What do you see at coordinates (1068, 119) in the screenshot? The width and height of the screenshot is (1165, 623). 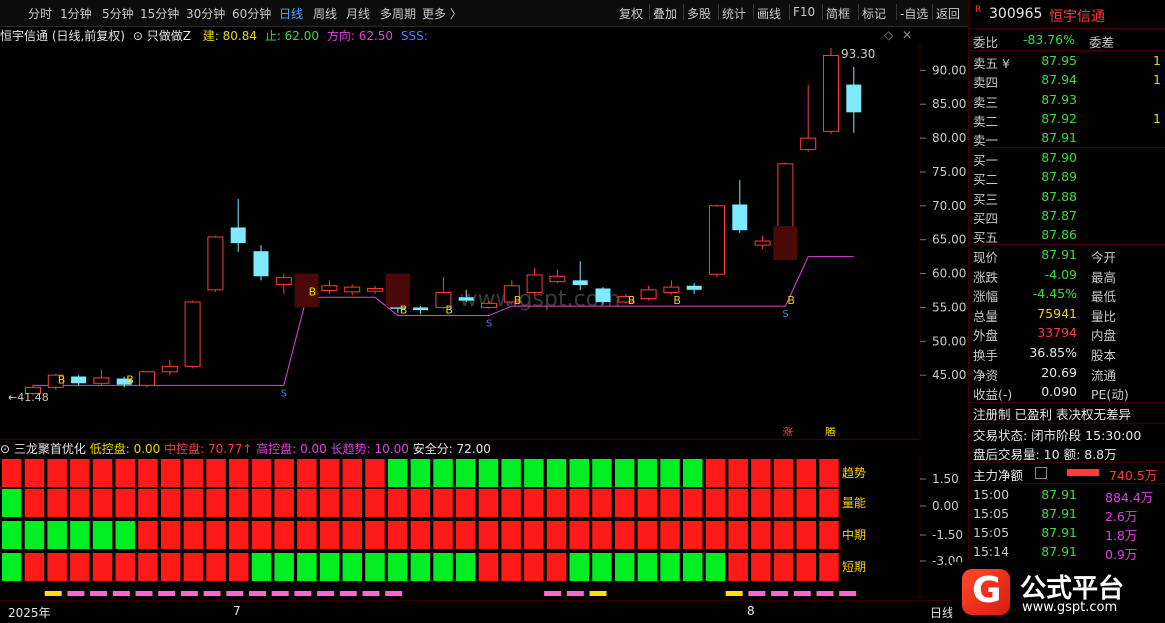 I see `sell-row-3: 卖二 87.92 1` at bounding box center [1068, 119].